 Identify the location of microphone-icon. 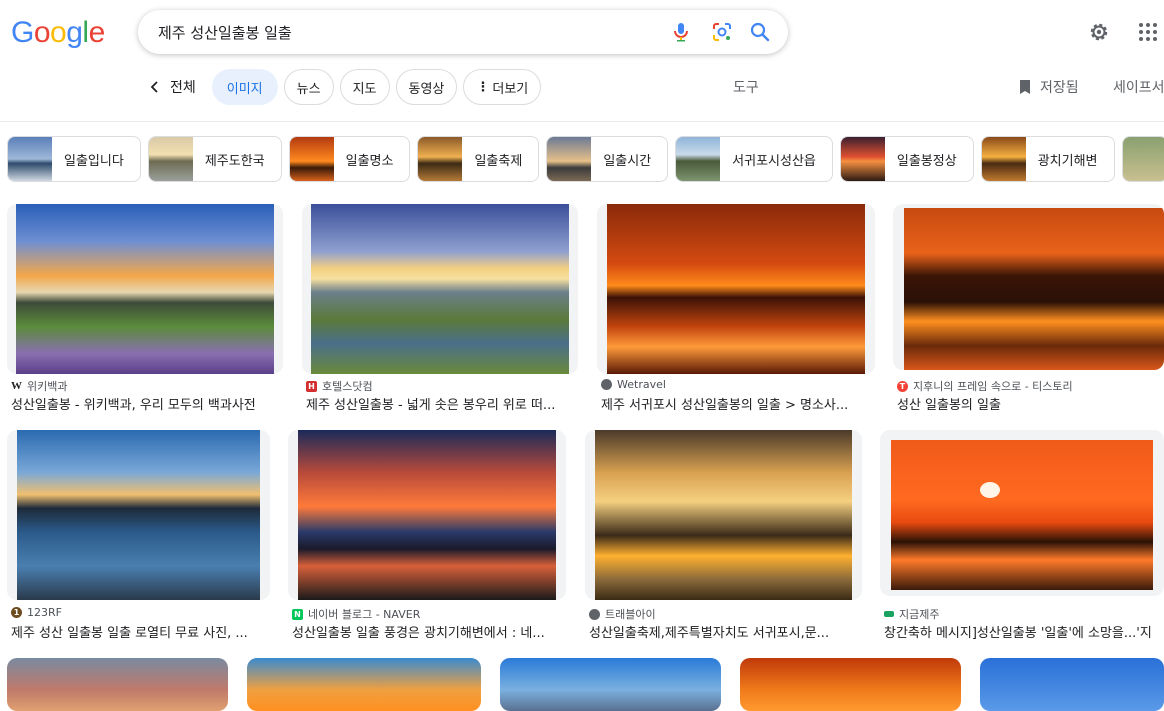
(681, 32).